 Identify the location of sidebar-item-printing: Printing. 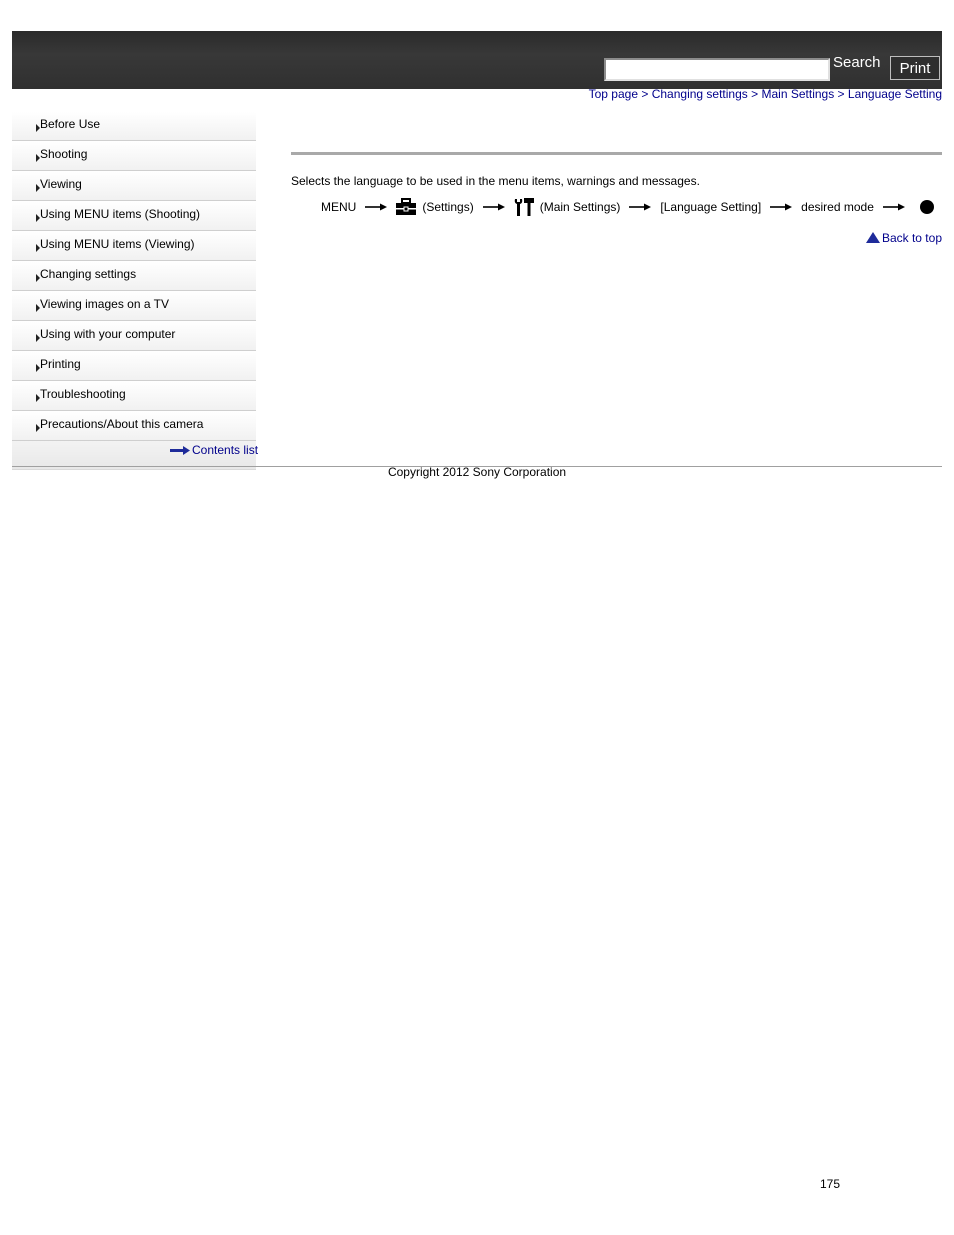
(134, 366).